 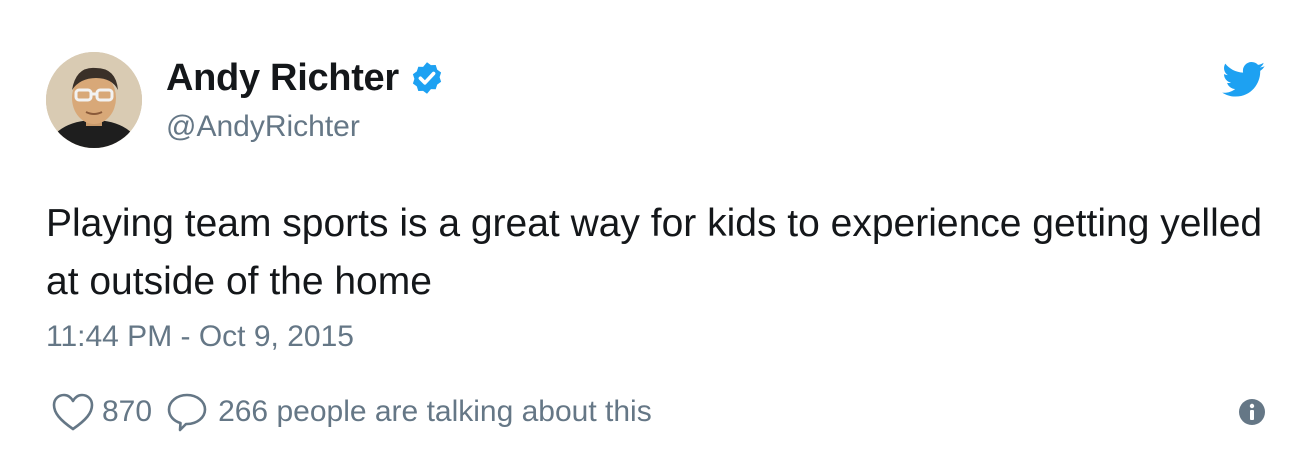 I want to click on tweet-actions: 870 266 people are talking about this, so click(x=351, y=412).